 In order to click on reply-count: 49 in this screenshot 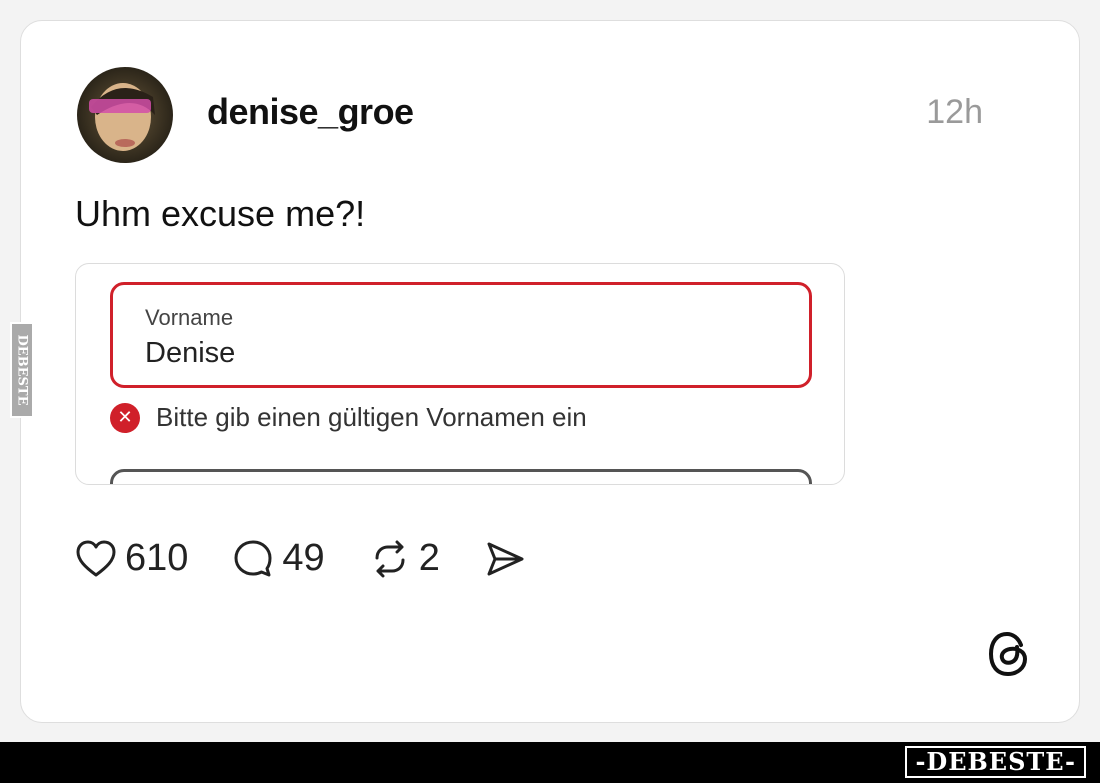, I will do `click(303, 558)`.